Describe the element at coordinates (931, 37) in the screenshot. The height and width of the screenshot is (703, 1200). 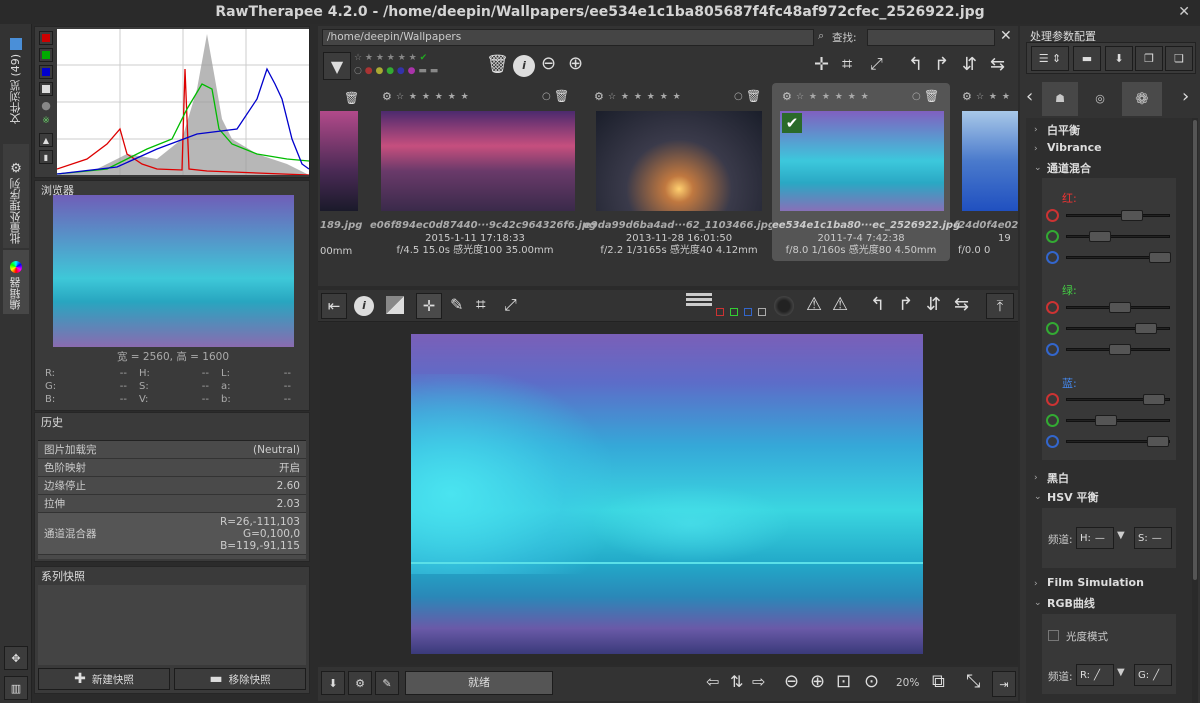
I see `find-input` at that location.